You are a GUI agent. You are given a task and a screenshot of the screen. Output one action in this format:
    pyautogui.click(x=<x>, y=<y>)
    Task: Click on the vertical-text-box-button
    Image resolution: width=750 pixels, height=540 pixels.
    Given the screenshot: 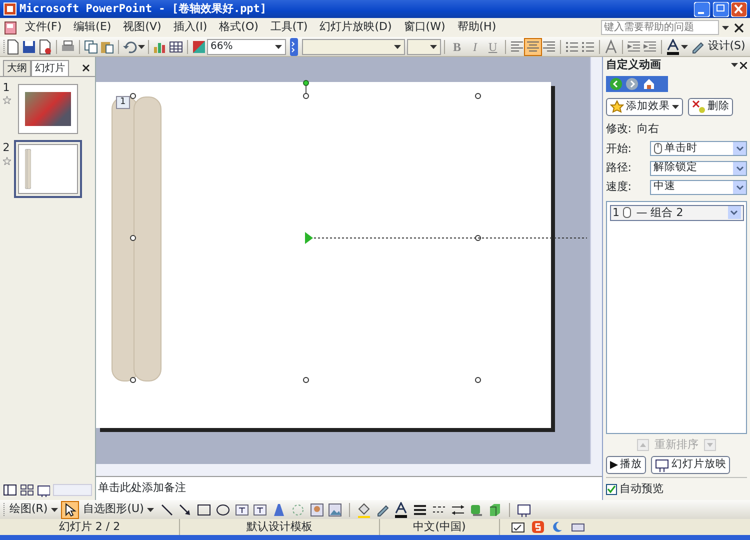 What is the action you would take?
    pyautogui.click(x=260, y=510)
    